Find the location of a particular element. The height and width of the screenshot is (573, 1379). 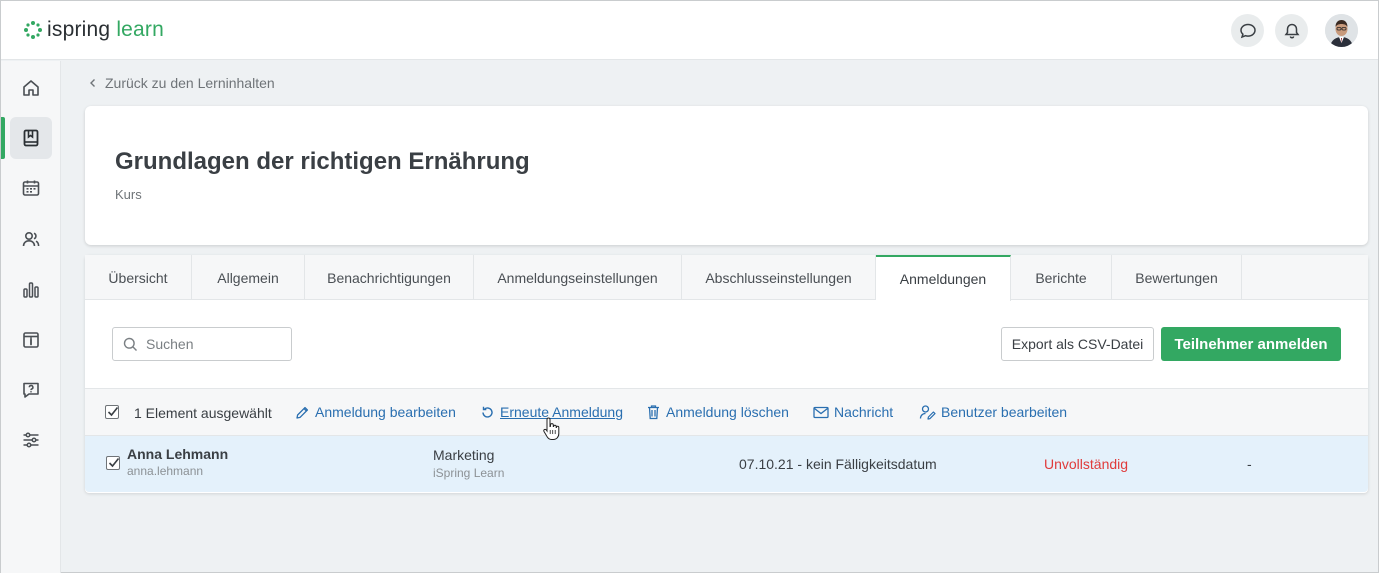

settings-sliders-icon is located at coordinates (31, 440).